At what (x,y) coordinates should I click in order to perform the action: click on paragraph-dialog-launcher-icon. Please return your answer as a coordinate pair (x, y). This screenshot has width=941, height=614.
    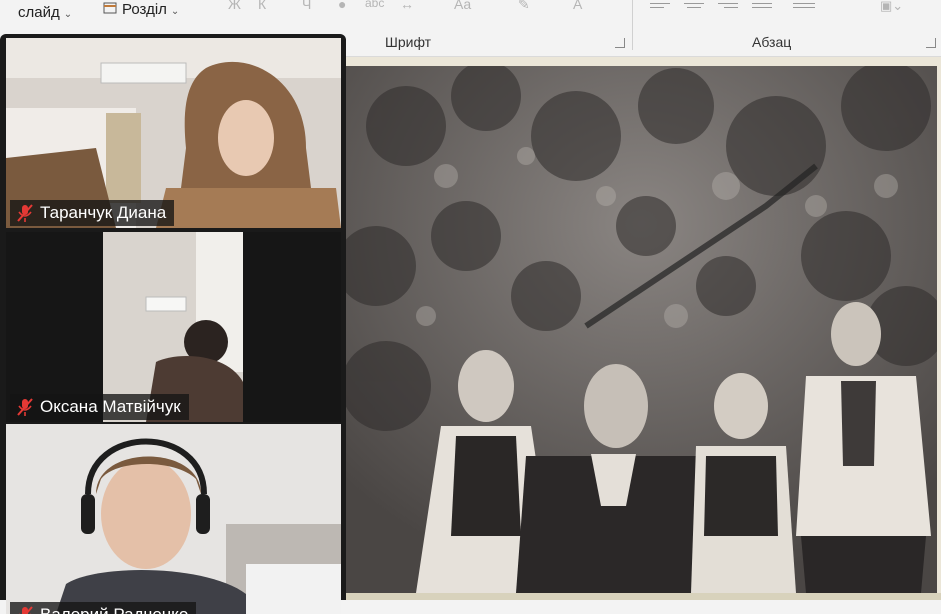
    Looking at the image, I should click on (931, 43).